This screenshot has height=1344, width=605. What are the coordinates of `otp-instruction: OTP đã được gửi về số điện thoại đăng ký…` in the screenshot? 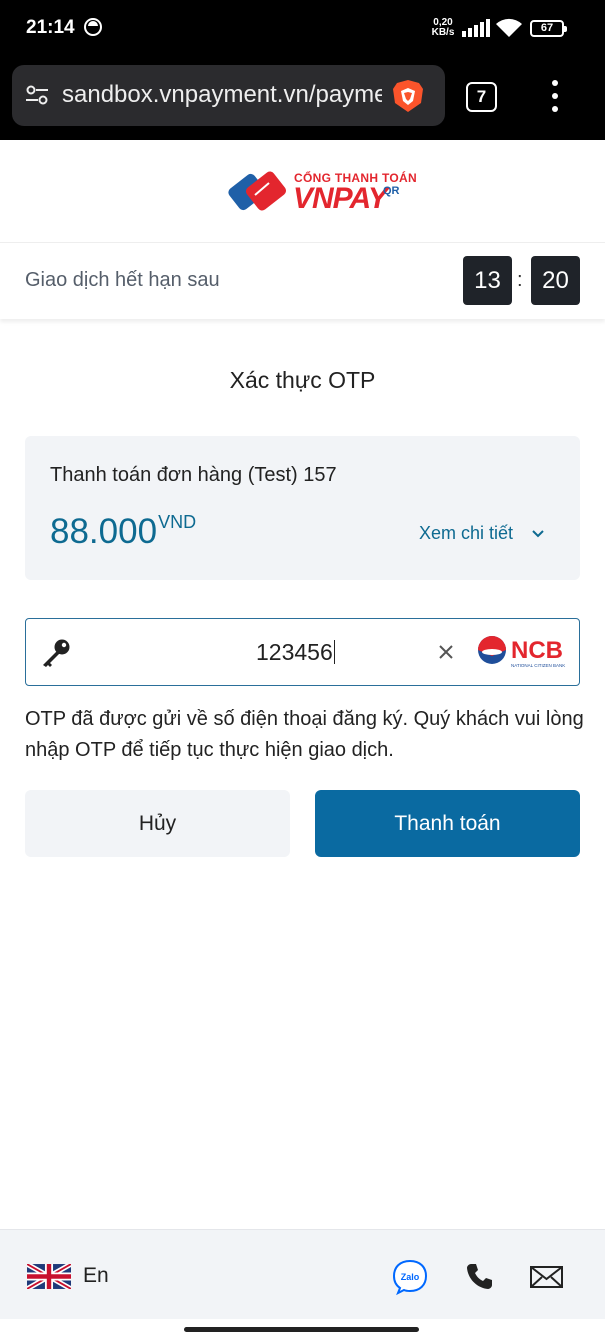 It's located at (304, 734).